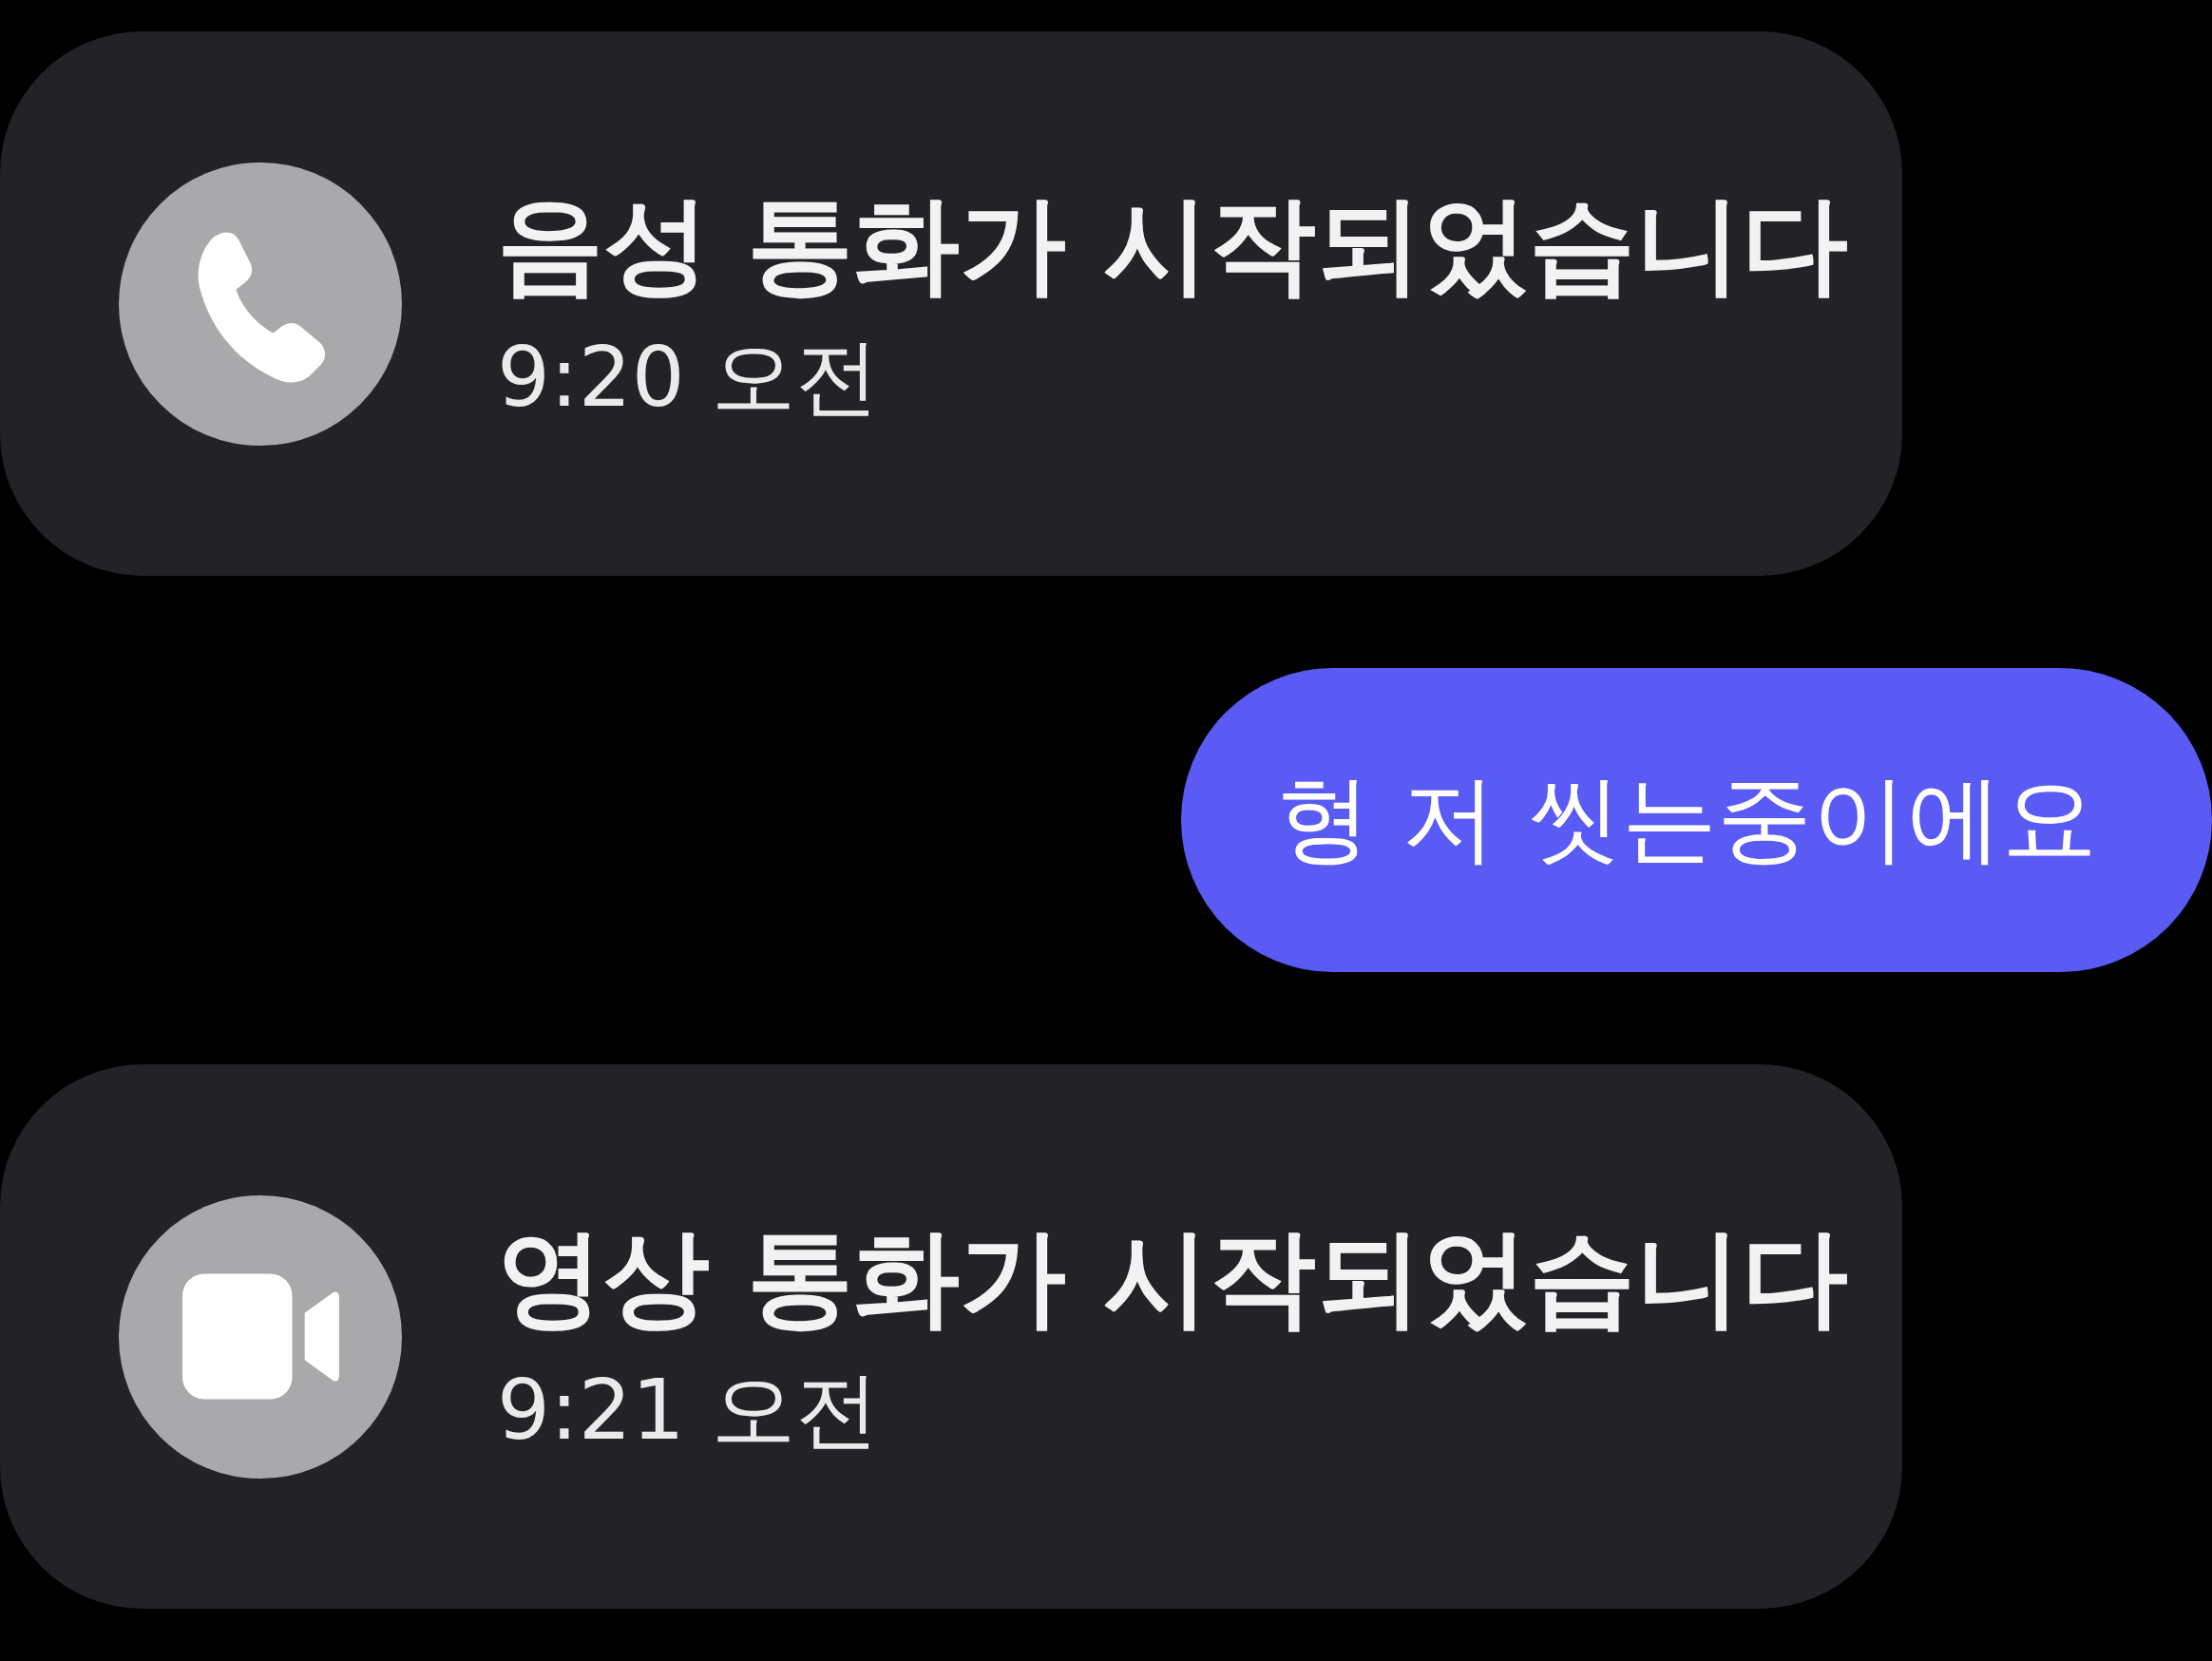 This screenshot has width=2212, height=1661. Describe the element at coordinates (1172, 1277) in the screenshot. I see `call-title: 영상 통화가 시작되었습니다` at that location.